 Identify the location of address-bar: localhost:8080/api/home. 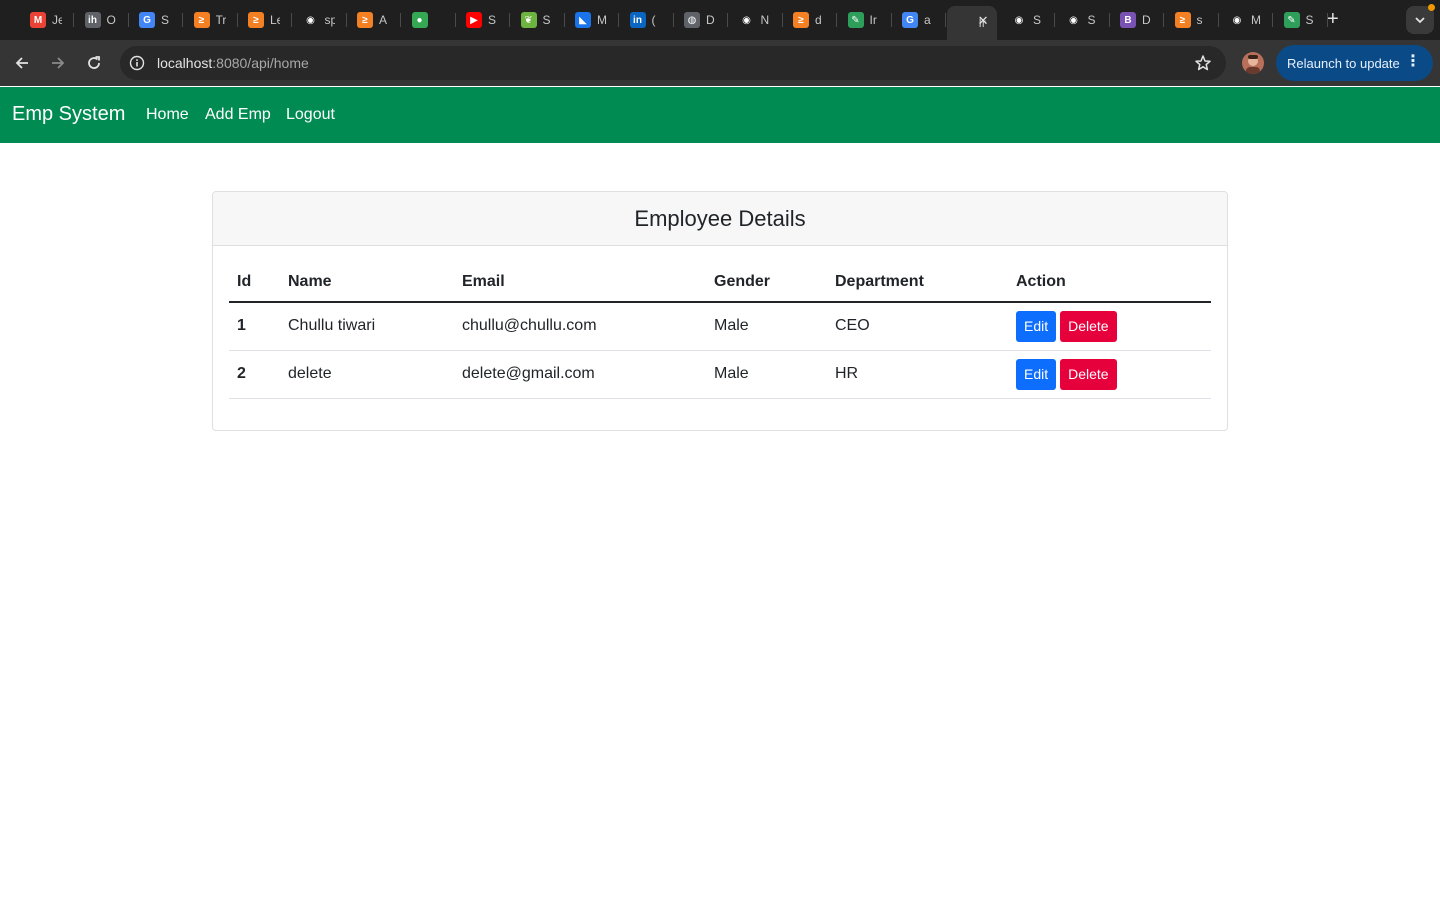
(673, 63).